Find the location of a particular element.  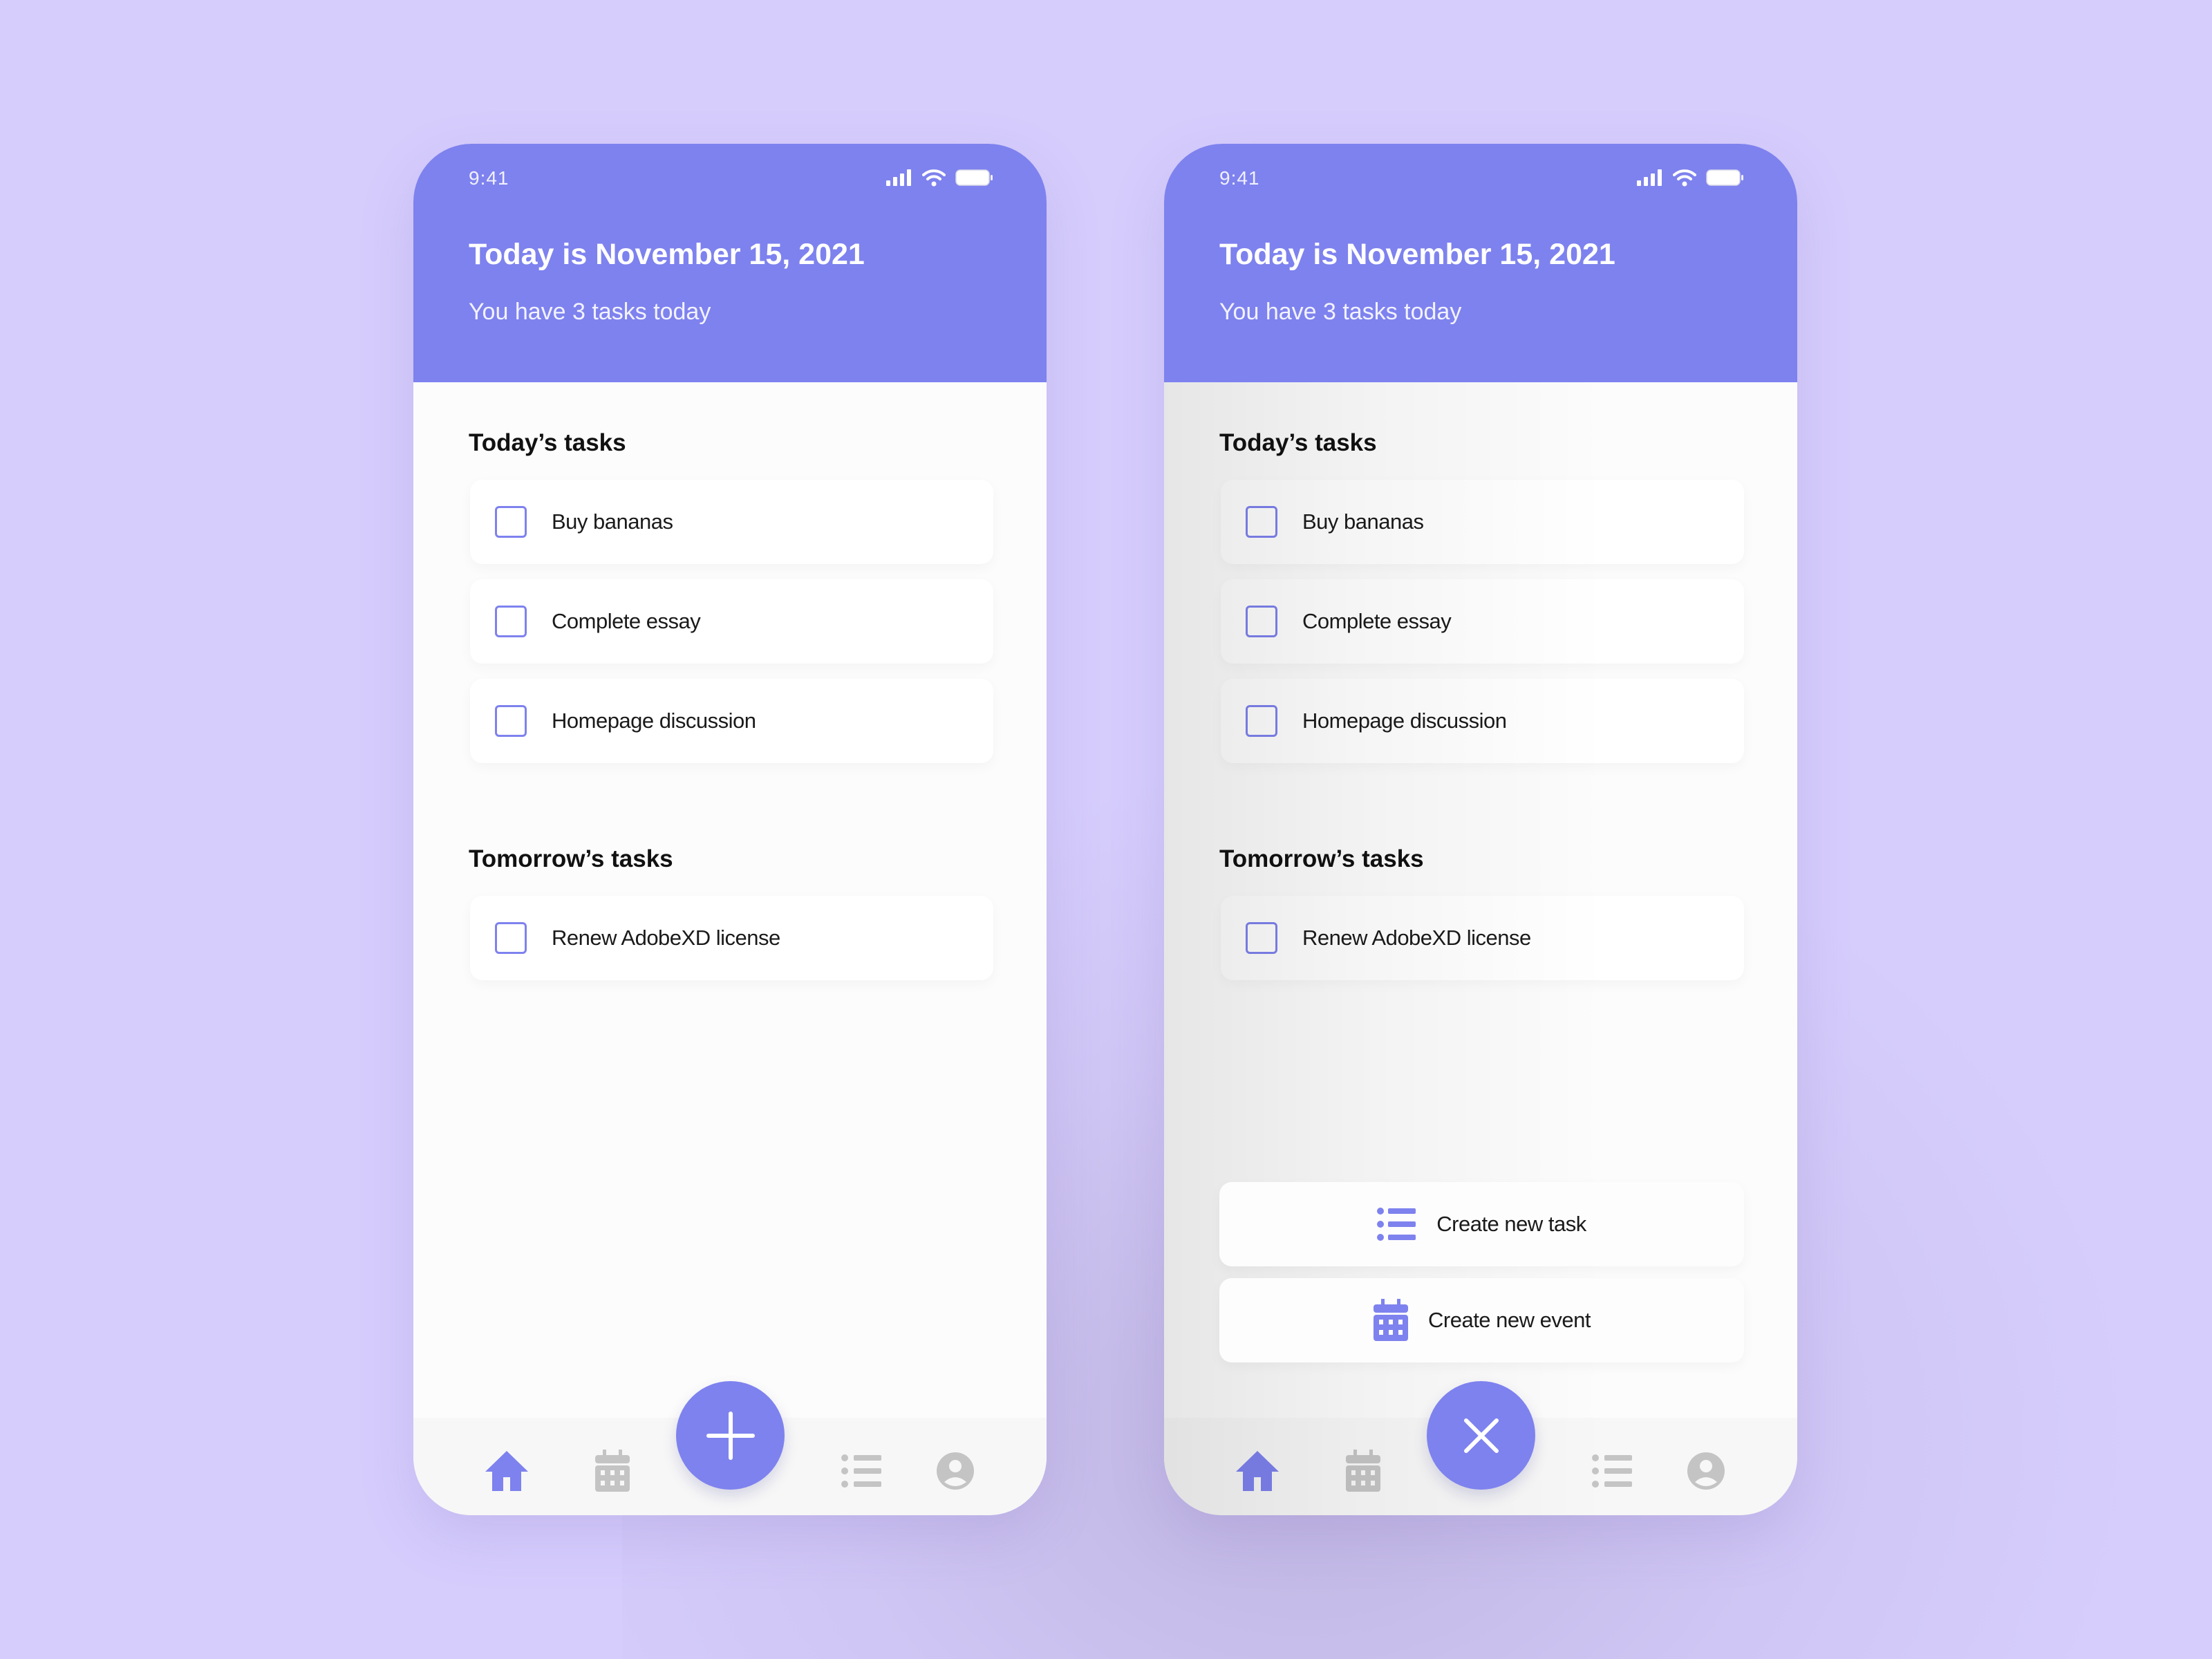

create-new-task-button: Create new task is located at coordinates (1481, 1224).